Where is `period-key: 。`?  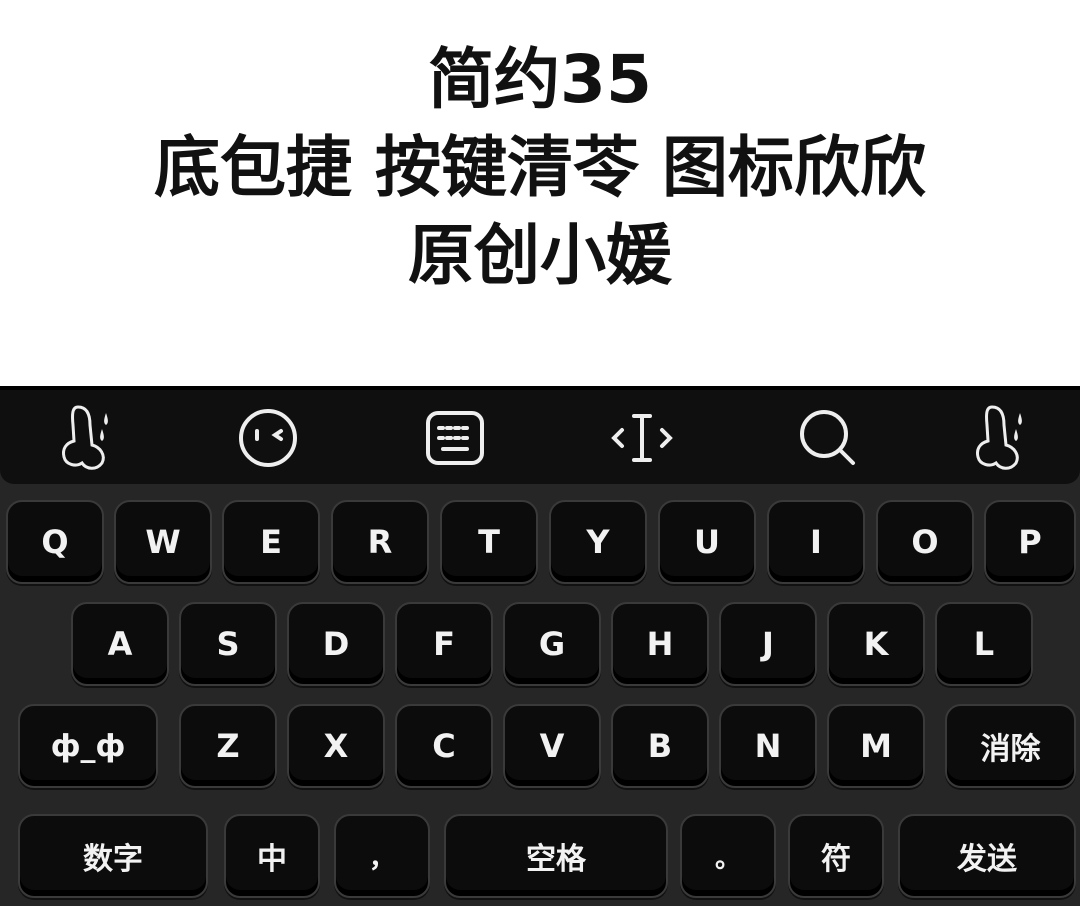
period-key: 。 is located at coordinates (728, 856).